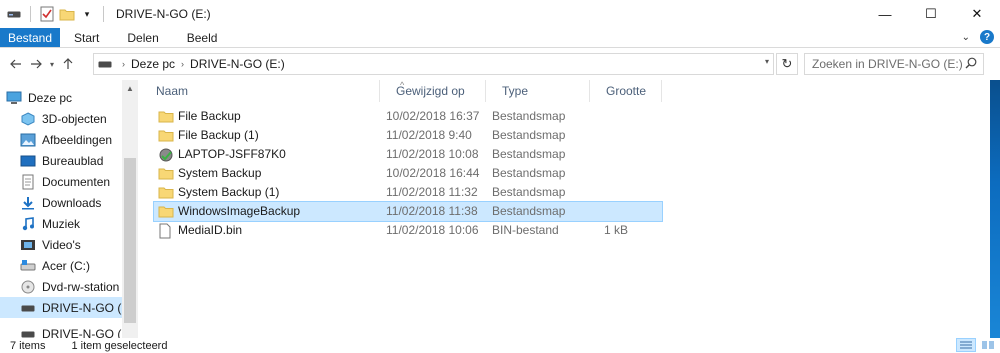  I want to click on help-icon: ?, so click(987, 37).